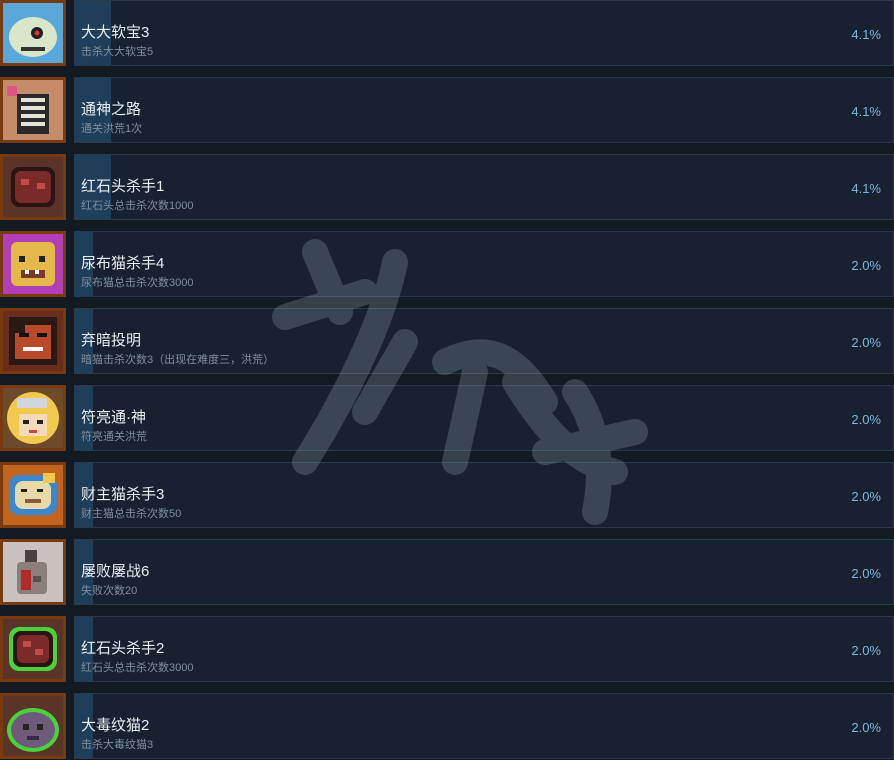  I want to click on achievement-row: 红石头杀手2 红石头总击杀次数3000 2.0%, so click(447, 649).